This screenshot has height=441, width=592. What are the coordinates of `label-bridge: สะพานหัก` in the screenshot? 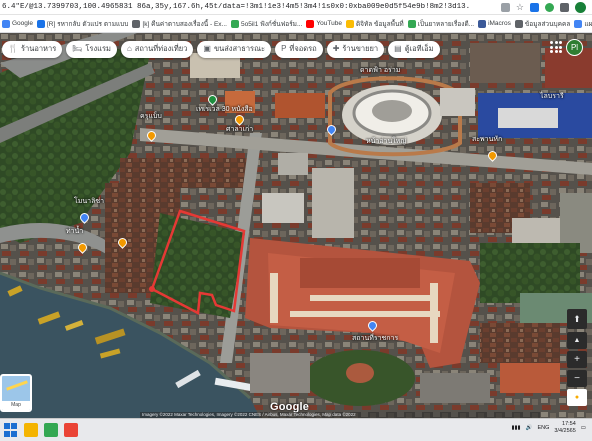 It's located at (487, 140).